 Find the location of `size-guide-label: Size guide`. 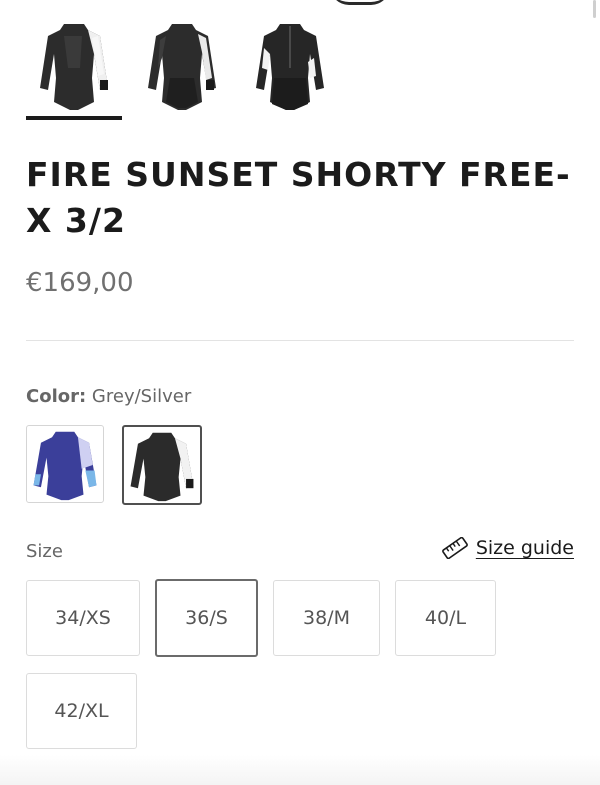

size-guide-label: Size guide is located at coordinates (524, 548).